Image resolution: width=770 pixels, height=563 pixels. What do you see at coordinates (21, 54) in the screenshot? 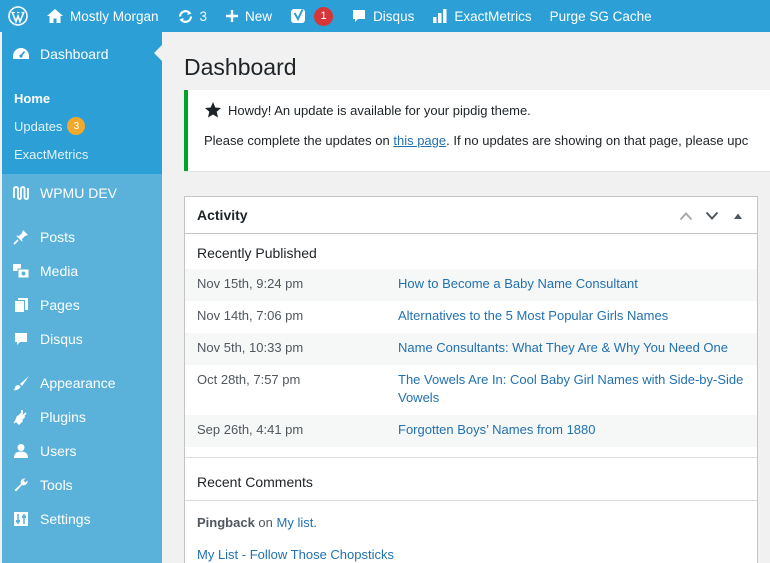
I see `dashboard-icon` at bounding box center [21, 54].